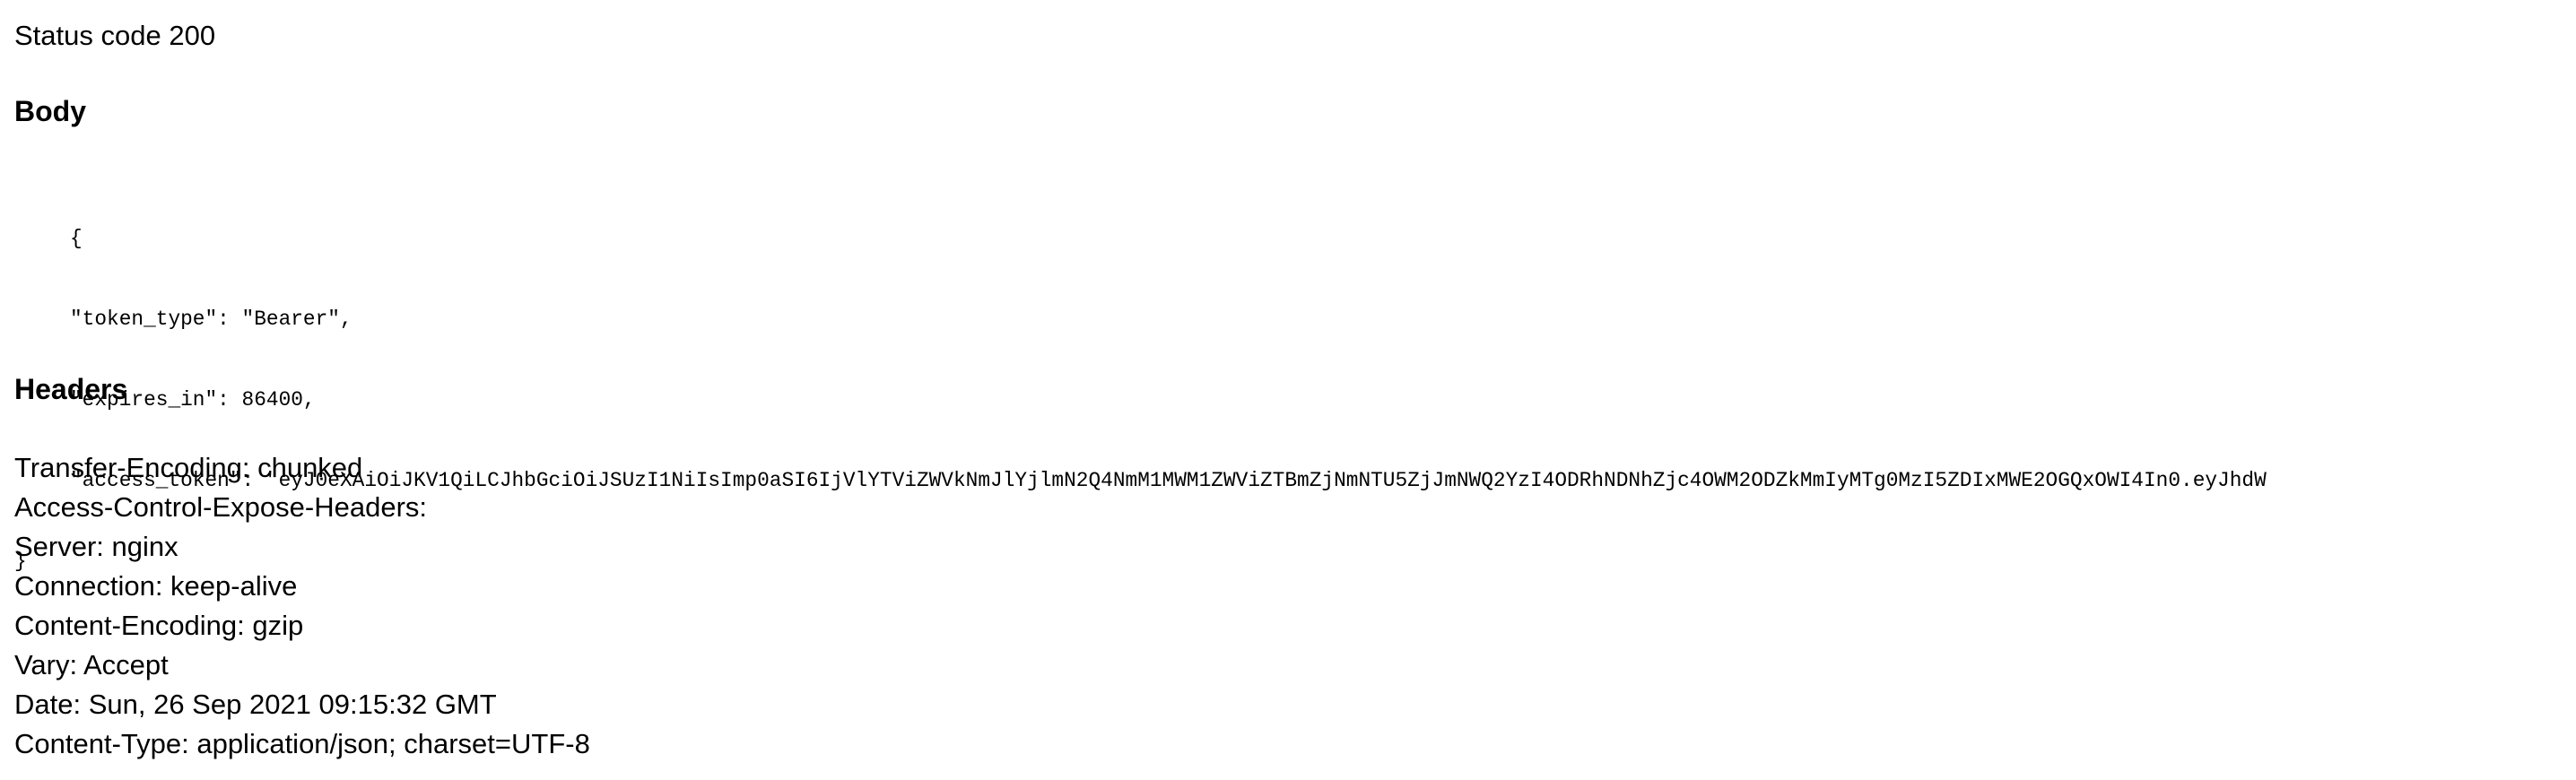 This screenshot has width=2576, height=780. I want to click on json-open-brace: {, so click(76, 238).